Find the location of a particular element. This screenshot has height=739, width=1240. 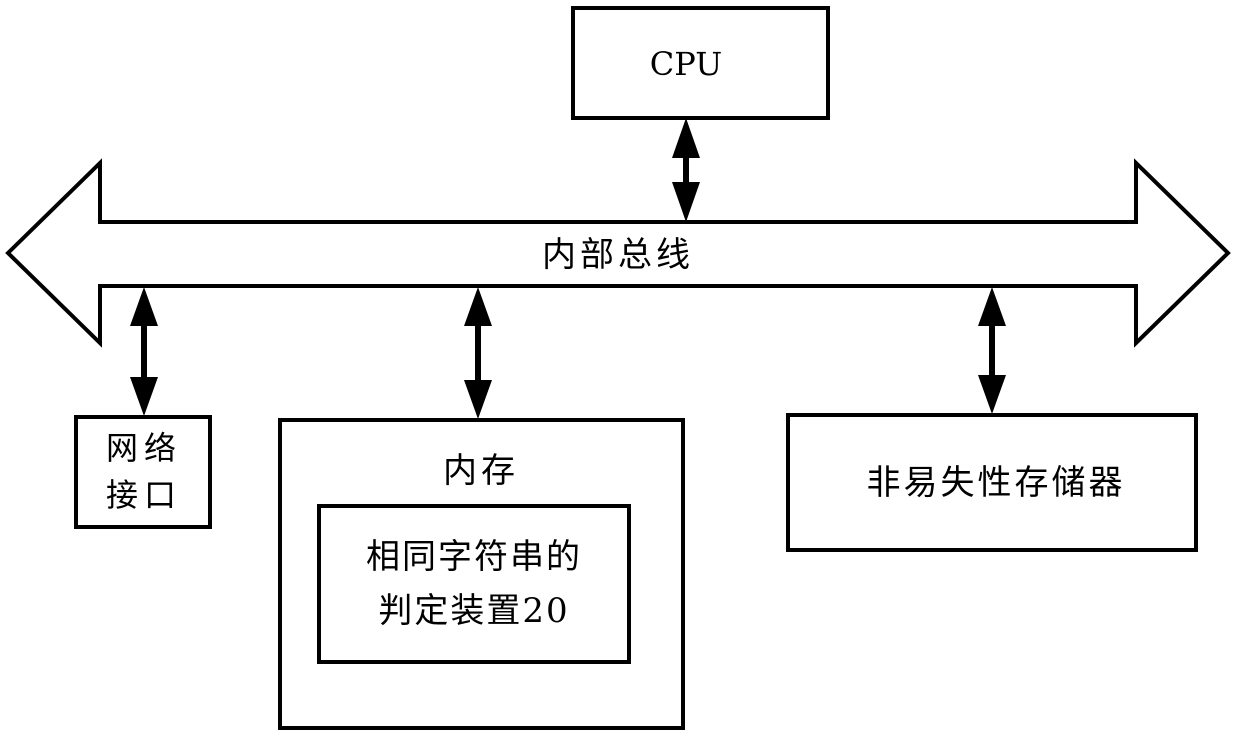

cpu-bus-connector is located at coordinates (686, 170).